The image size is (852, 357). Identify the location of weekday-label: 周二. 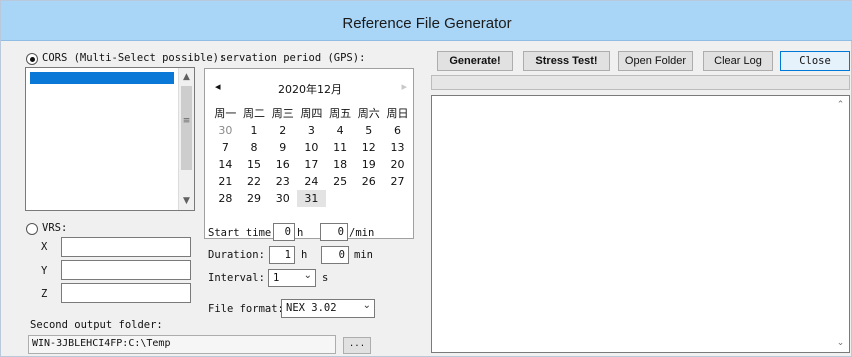
(254, 113).